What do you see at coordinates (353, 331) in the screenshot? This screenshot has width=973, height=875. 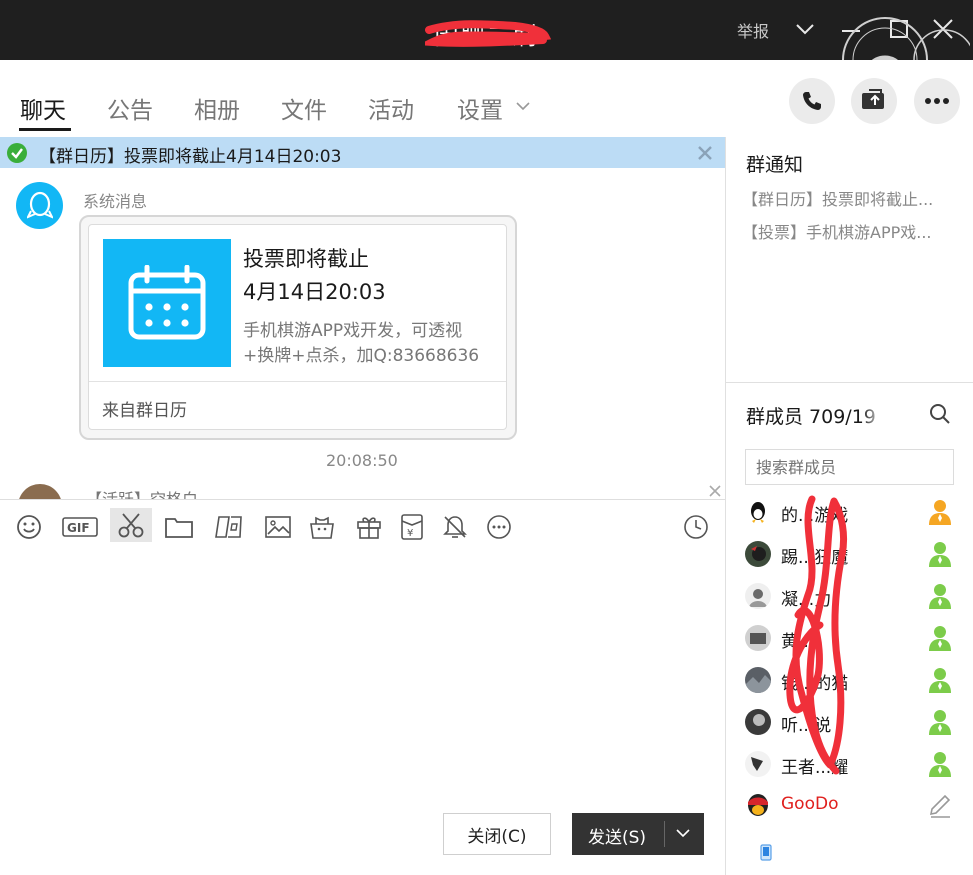 I see `card-description-line1: 手机棋游APP戏开发，可透视` at bounding box center [353, 331].